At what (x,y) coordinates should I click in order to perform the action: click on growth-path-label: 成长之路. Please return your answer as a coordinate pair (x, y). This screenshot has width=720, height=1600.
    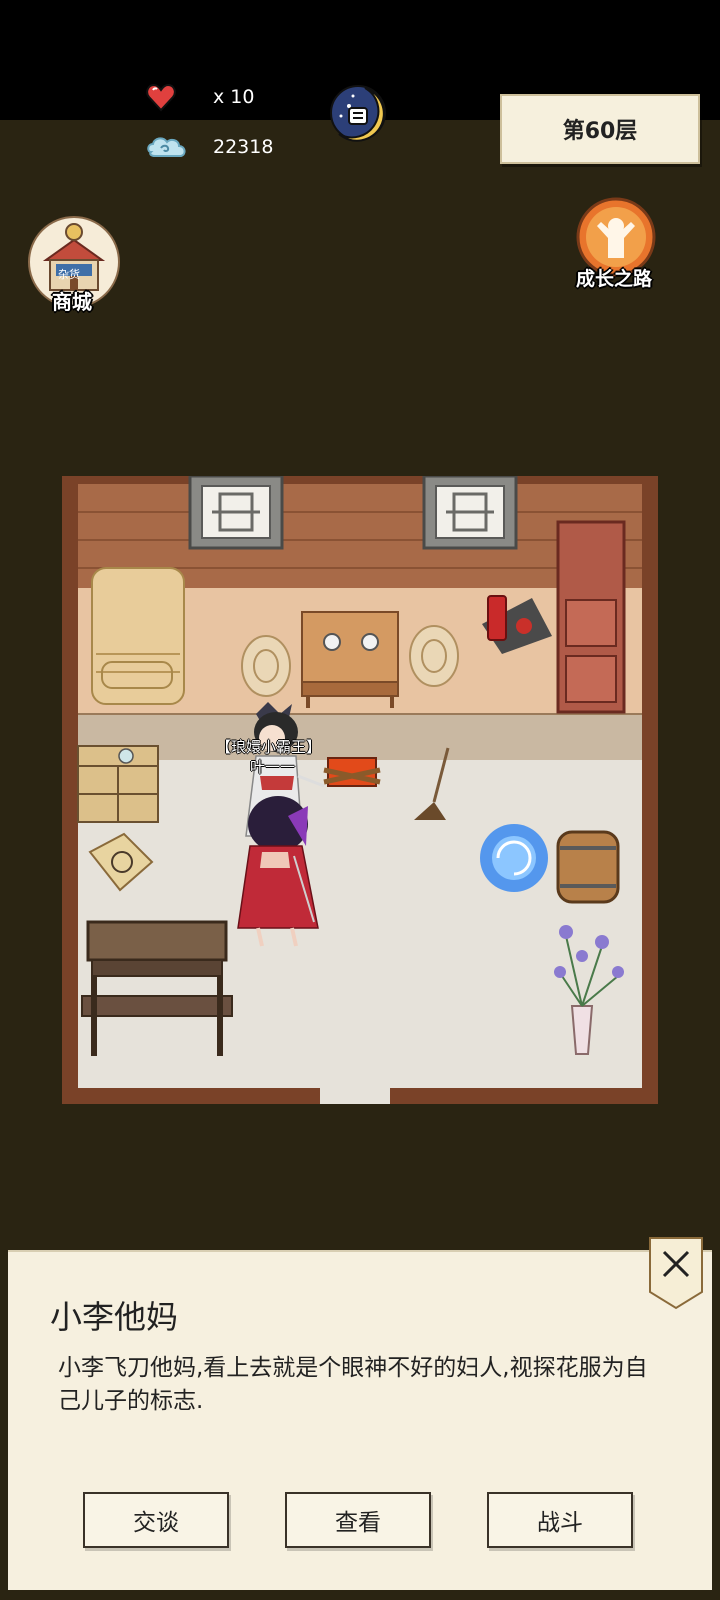
    Looking at the image, I should click on (613, 279).